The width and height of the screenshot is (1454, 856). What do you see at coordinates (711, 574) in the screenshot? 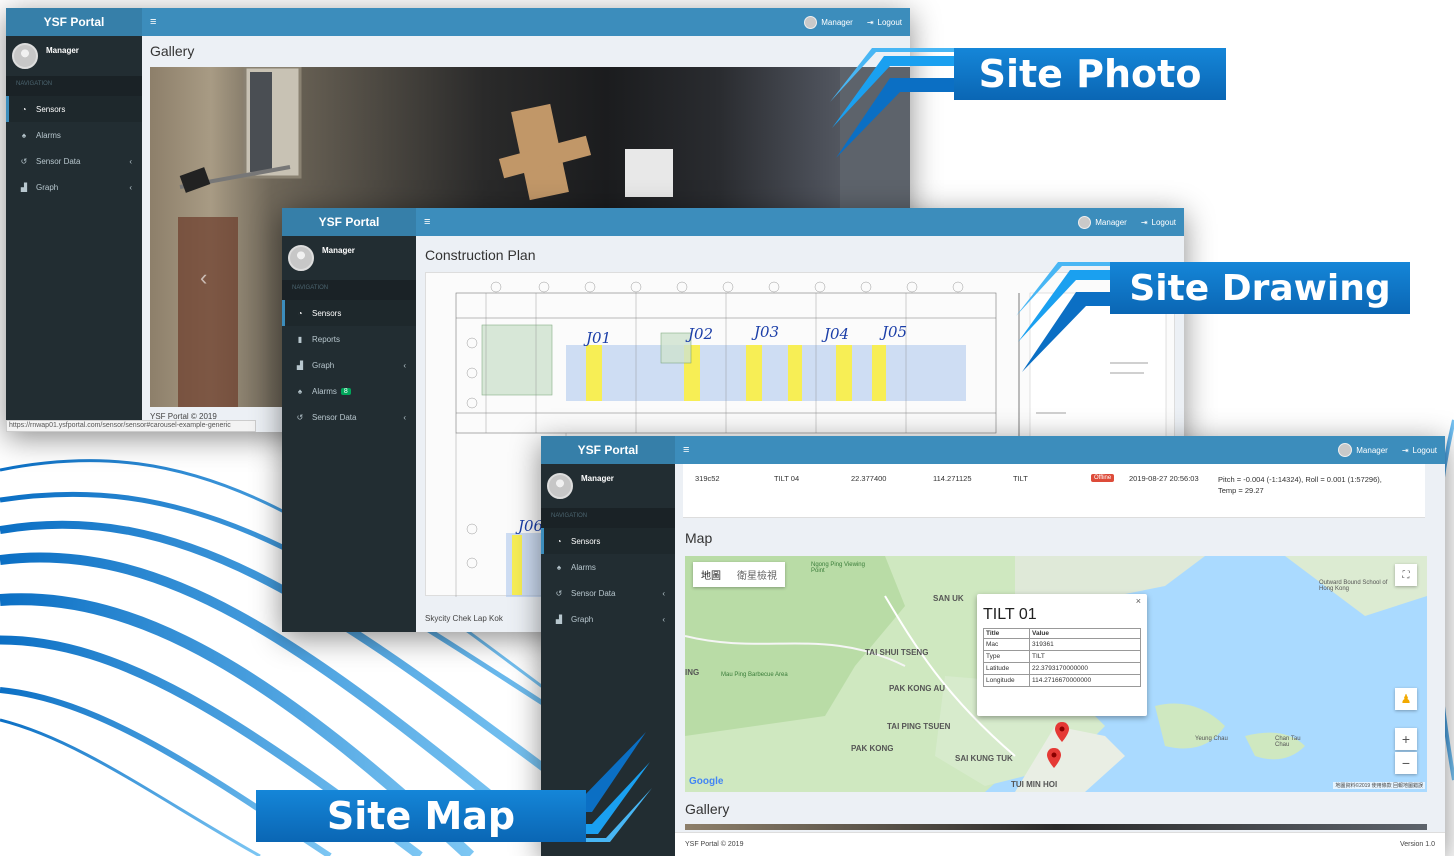
I see `tab-map: 地圖` at bounding box center [711, 574].